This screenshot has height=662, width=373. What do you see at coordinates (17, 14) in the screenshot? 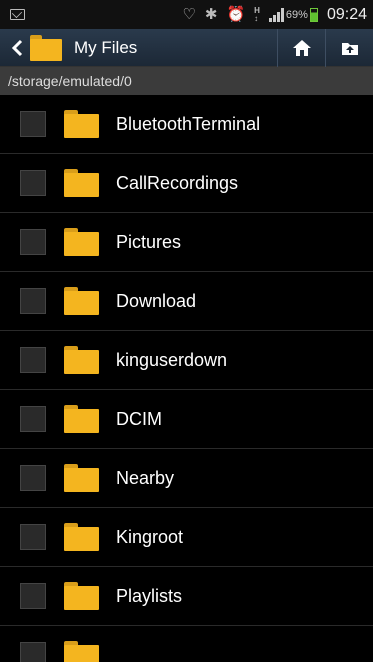
I see `mail-notification-icon` at bounding box center [17, 14].